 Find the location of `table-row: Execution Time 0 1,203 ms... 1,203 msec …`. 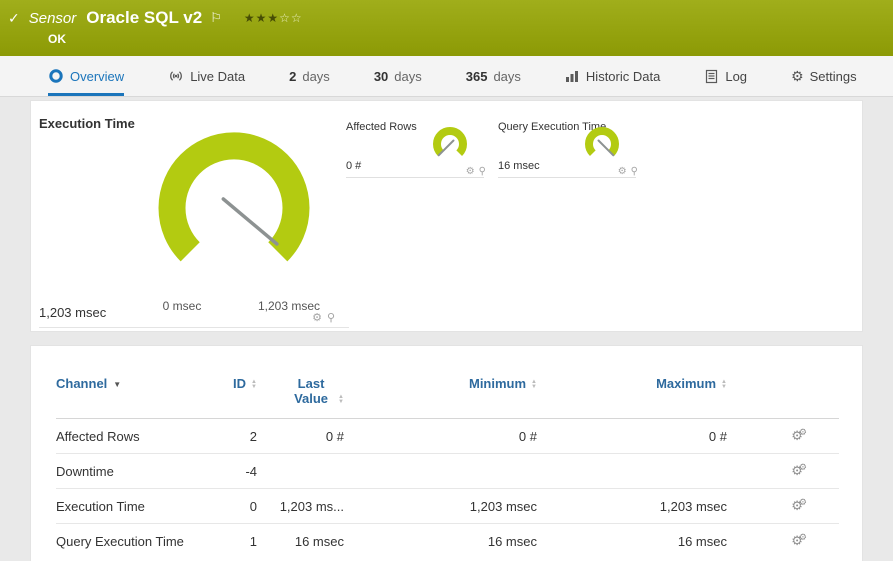

table-row: Execution Time 0 1,203 ms... 1,203 msec … is located at coordinates (447, 506).